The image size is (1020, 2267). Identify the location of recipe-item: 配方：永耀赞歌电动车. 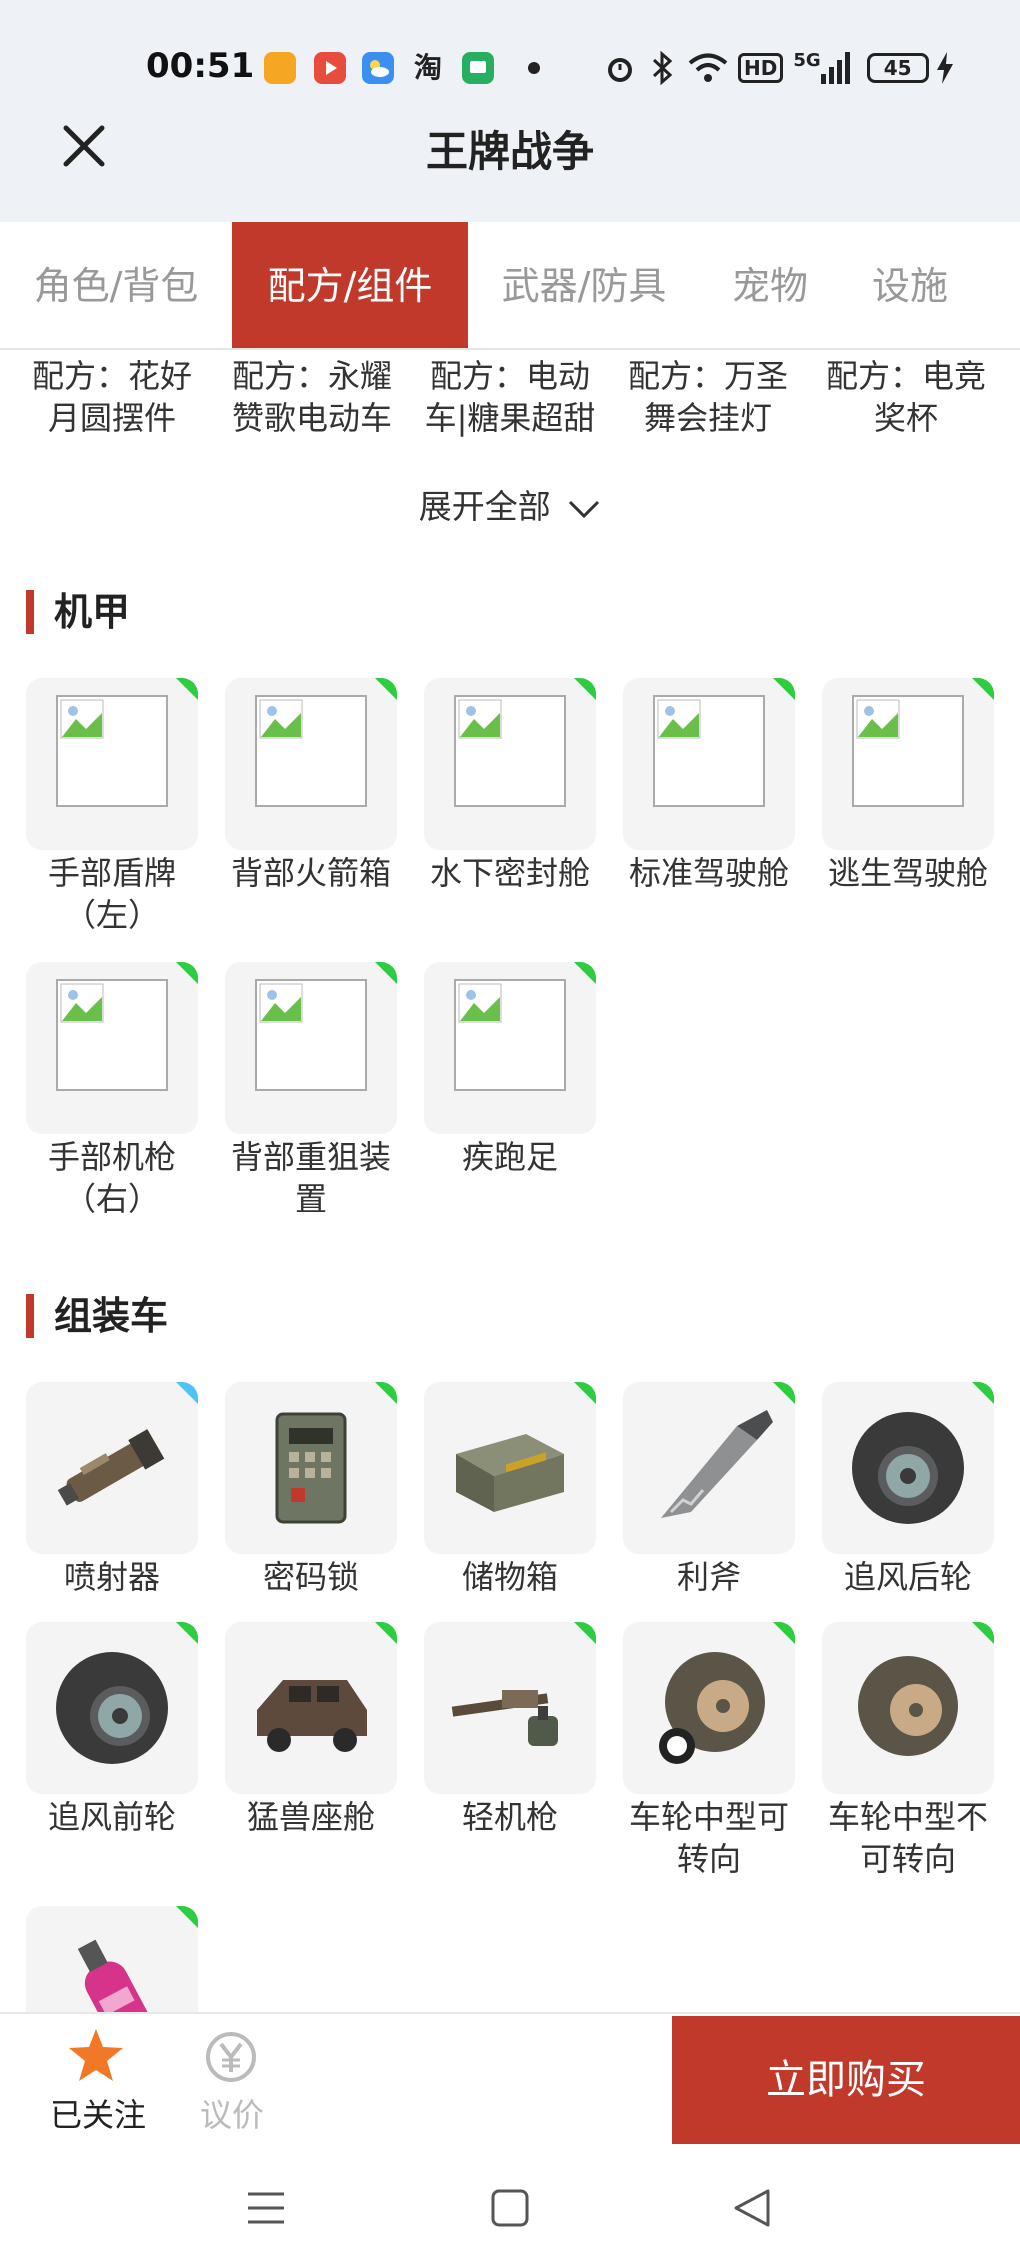
(312, 397).